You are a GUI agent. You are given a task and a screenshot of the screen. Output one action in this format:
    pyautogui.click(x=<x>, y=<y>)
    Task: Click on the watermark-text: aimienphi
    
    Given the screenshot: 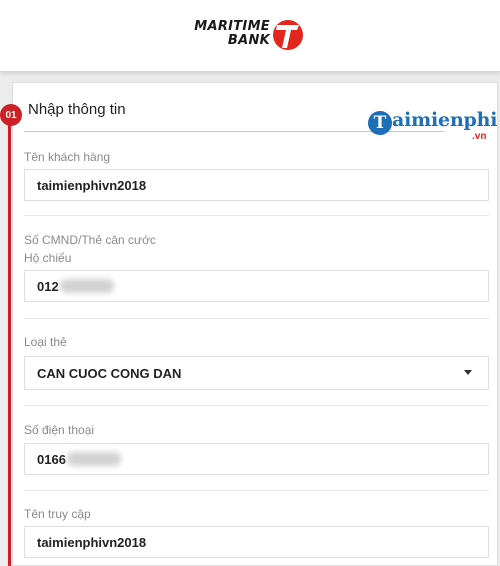 What is the action you would take?
    pyautogui.click(x=445, y=120)
    